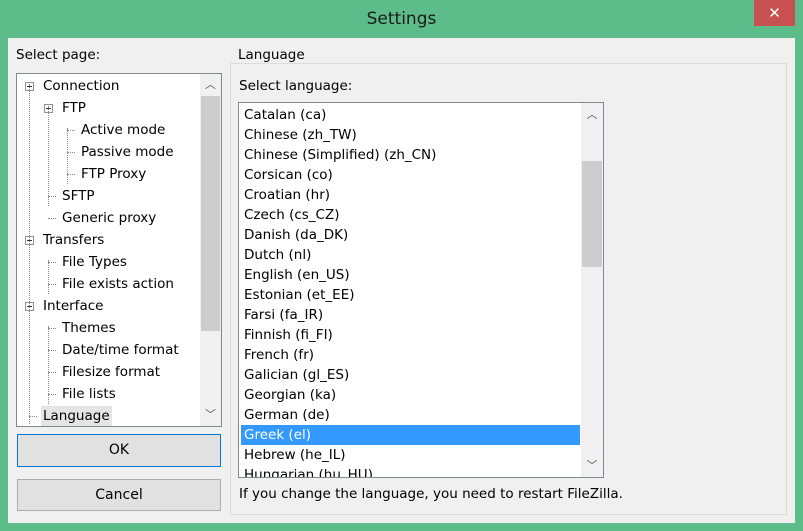 The height and width of the screenshot is (531, 803). I want to click on window-title: Settings, so click(401, 19).